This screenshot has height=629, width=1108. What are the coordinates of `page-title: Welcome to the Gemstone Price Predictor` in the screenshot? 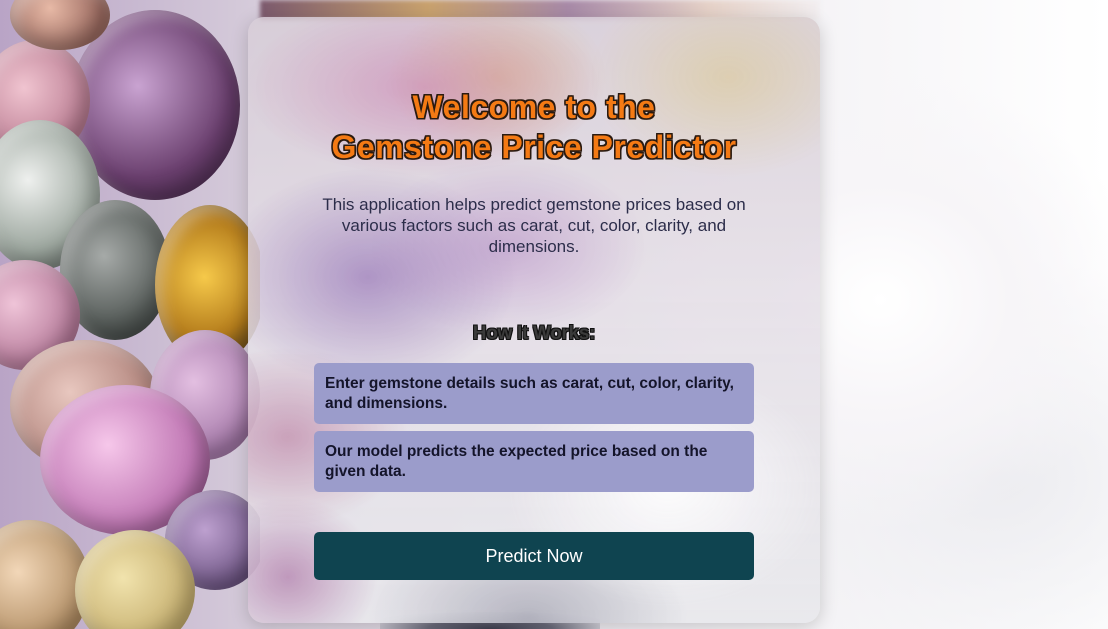 It's located at (534, 127).